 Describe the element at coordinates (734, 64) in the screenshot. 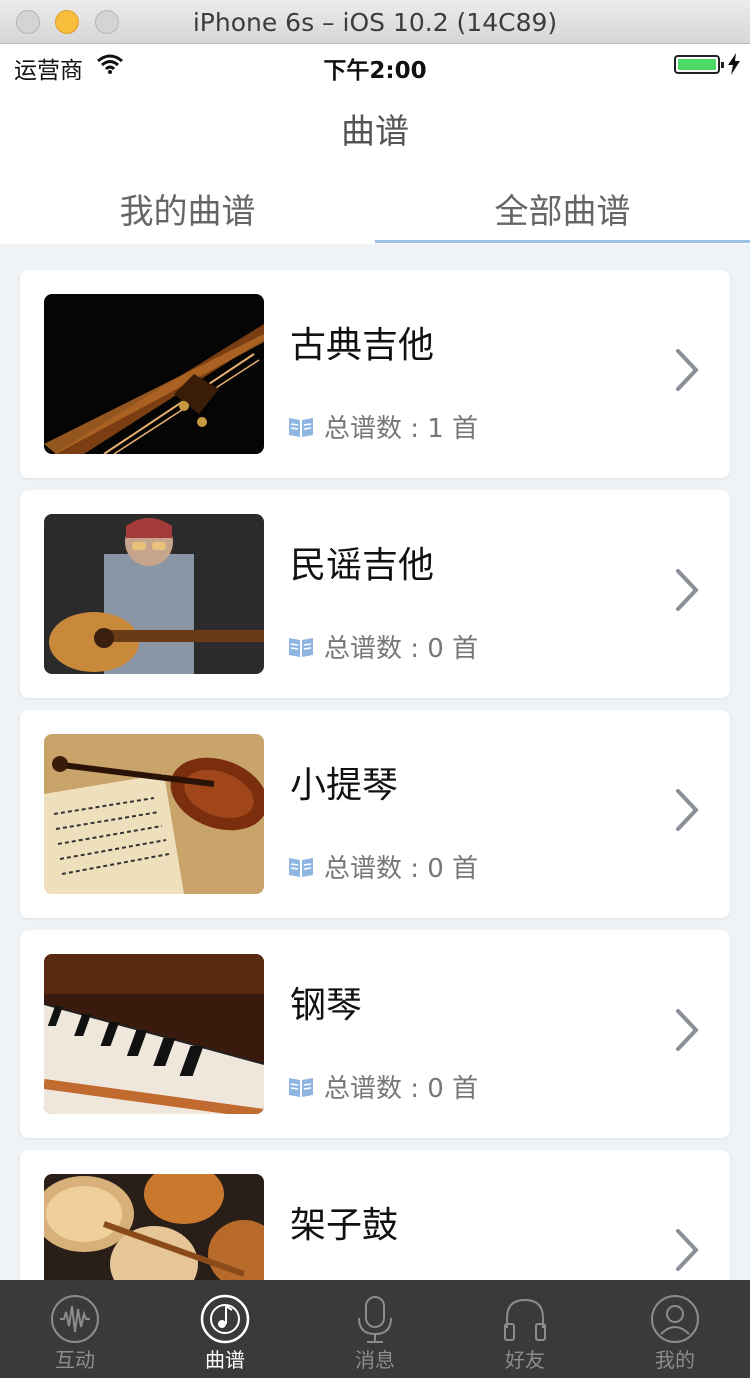

I see `charging-bolt-icon` at that location.